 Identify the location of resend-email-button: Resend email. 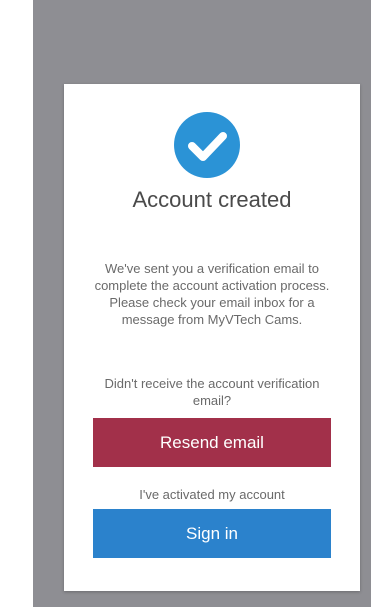
(212, 442).